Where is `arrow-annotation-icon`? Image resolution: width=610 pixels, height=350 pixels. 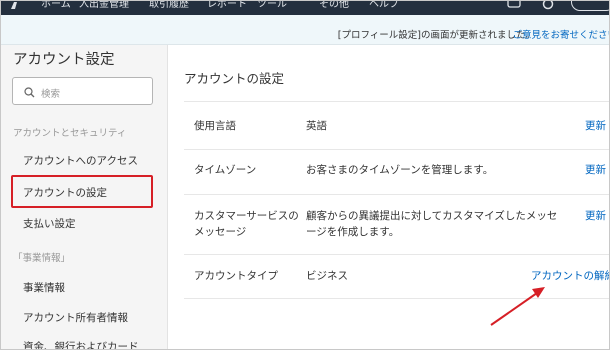
arrow-annotation-icon is located at coordinates (517, 306).